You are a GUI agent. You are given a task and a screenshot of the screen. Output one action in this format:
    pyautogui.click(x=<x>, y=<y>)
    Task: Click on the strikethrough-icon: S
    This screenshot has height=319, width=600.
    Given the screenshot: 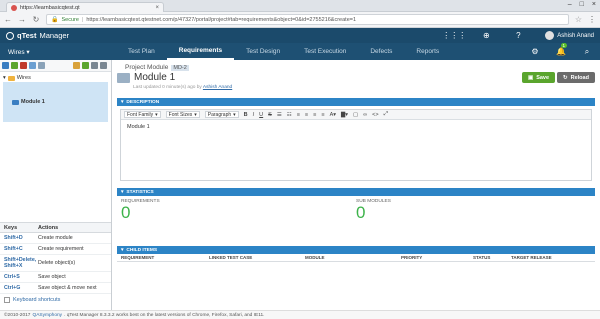 What is the action you would take?
    pyautogui.click(x=270, y=115)
    